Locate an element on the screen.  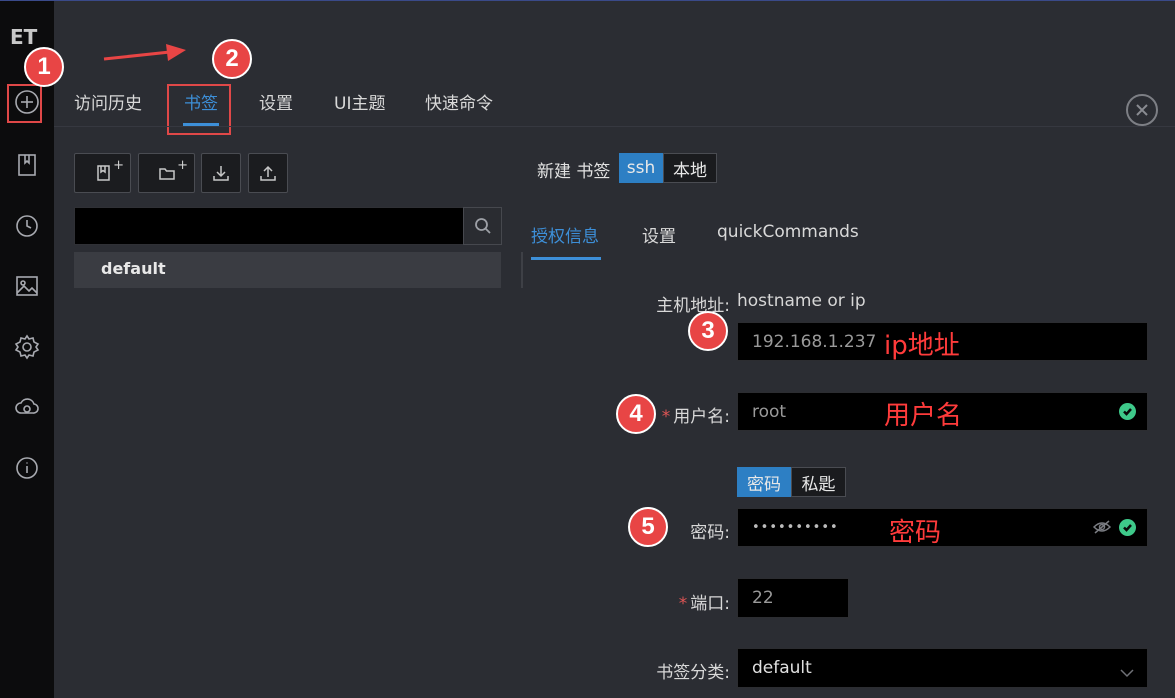
cloud-sync-icon is located at coordinates (27, 407).